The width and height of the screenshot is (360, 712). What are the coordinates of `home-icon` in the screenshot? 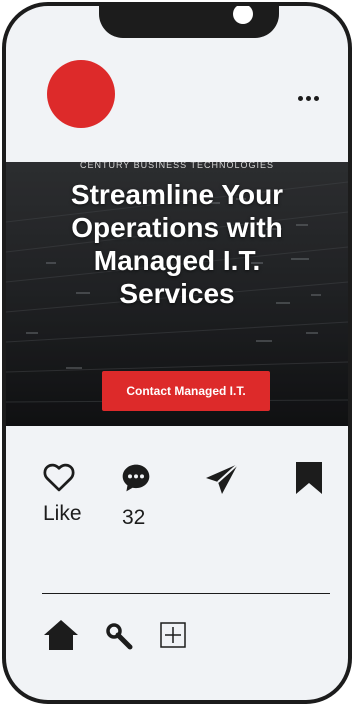 It's located at (61, 637).